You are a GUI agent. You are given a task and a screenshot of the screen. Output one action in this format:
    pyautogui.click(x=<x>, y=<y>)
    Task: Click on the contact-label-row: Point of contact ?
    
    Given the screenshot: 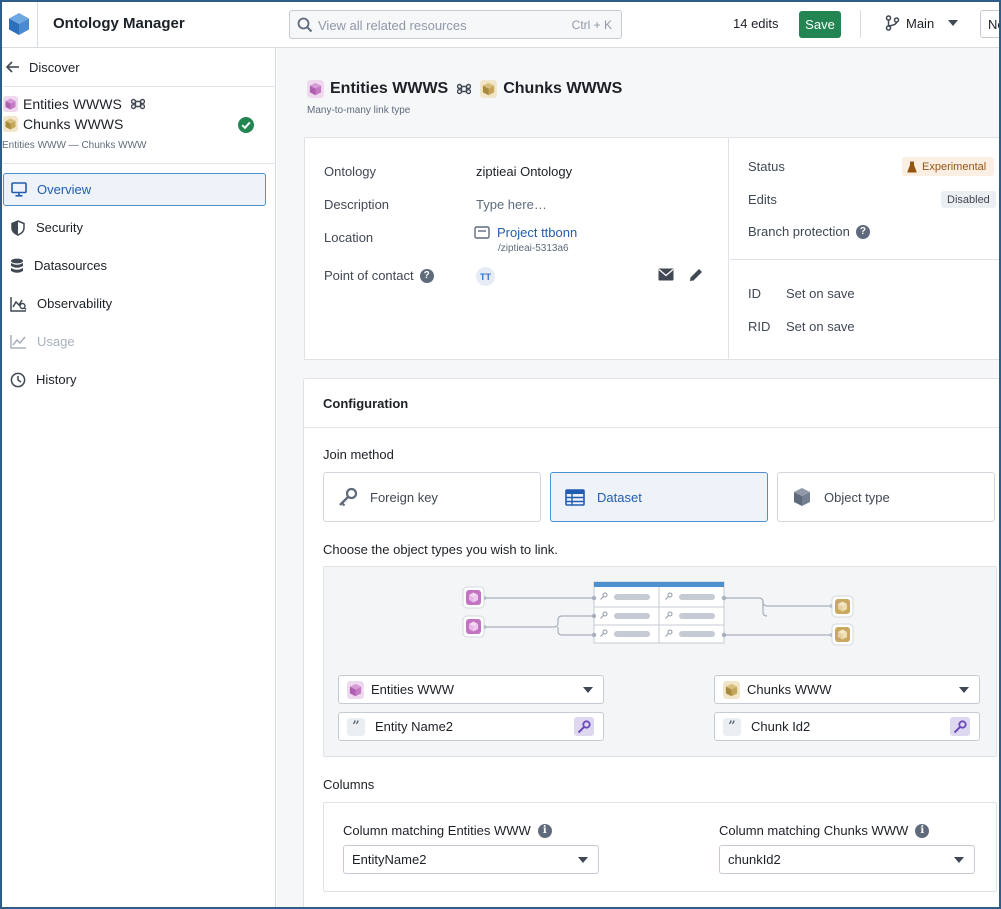 What is the action you would take?
    pyautogui.click(x=379, y=275)
    